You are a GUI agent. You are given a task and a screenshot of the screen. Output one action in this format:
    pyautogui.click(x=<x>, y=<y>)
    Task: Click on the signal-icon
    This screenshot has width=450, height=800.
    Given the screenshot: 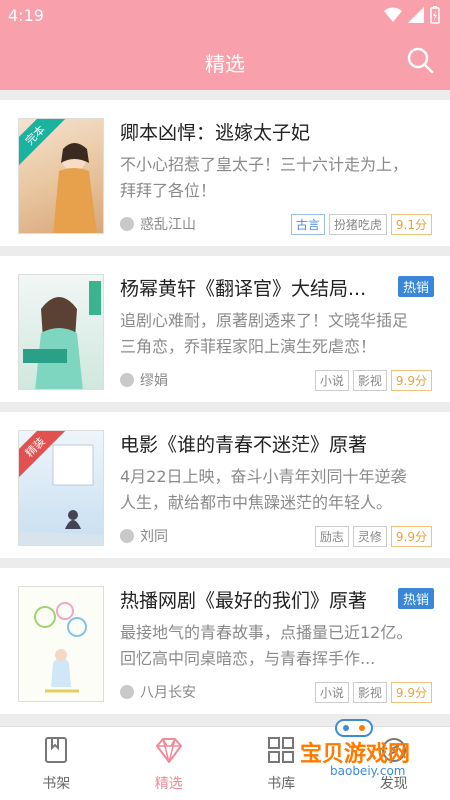 What is the action you would take?
    pyautogui.click(x=416, y=15)
    